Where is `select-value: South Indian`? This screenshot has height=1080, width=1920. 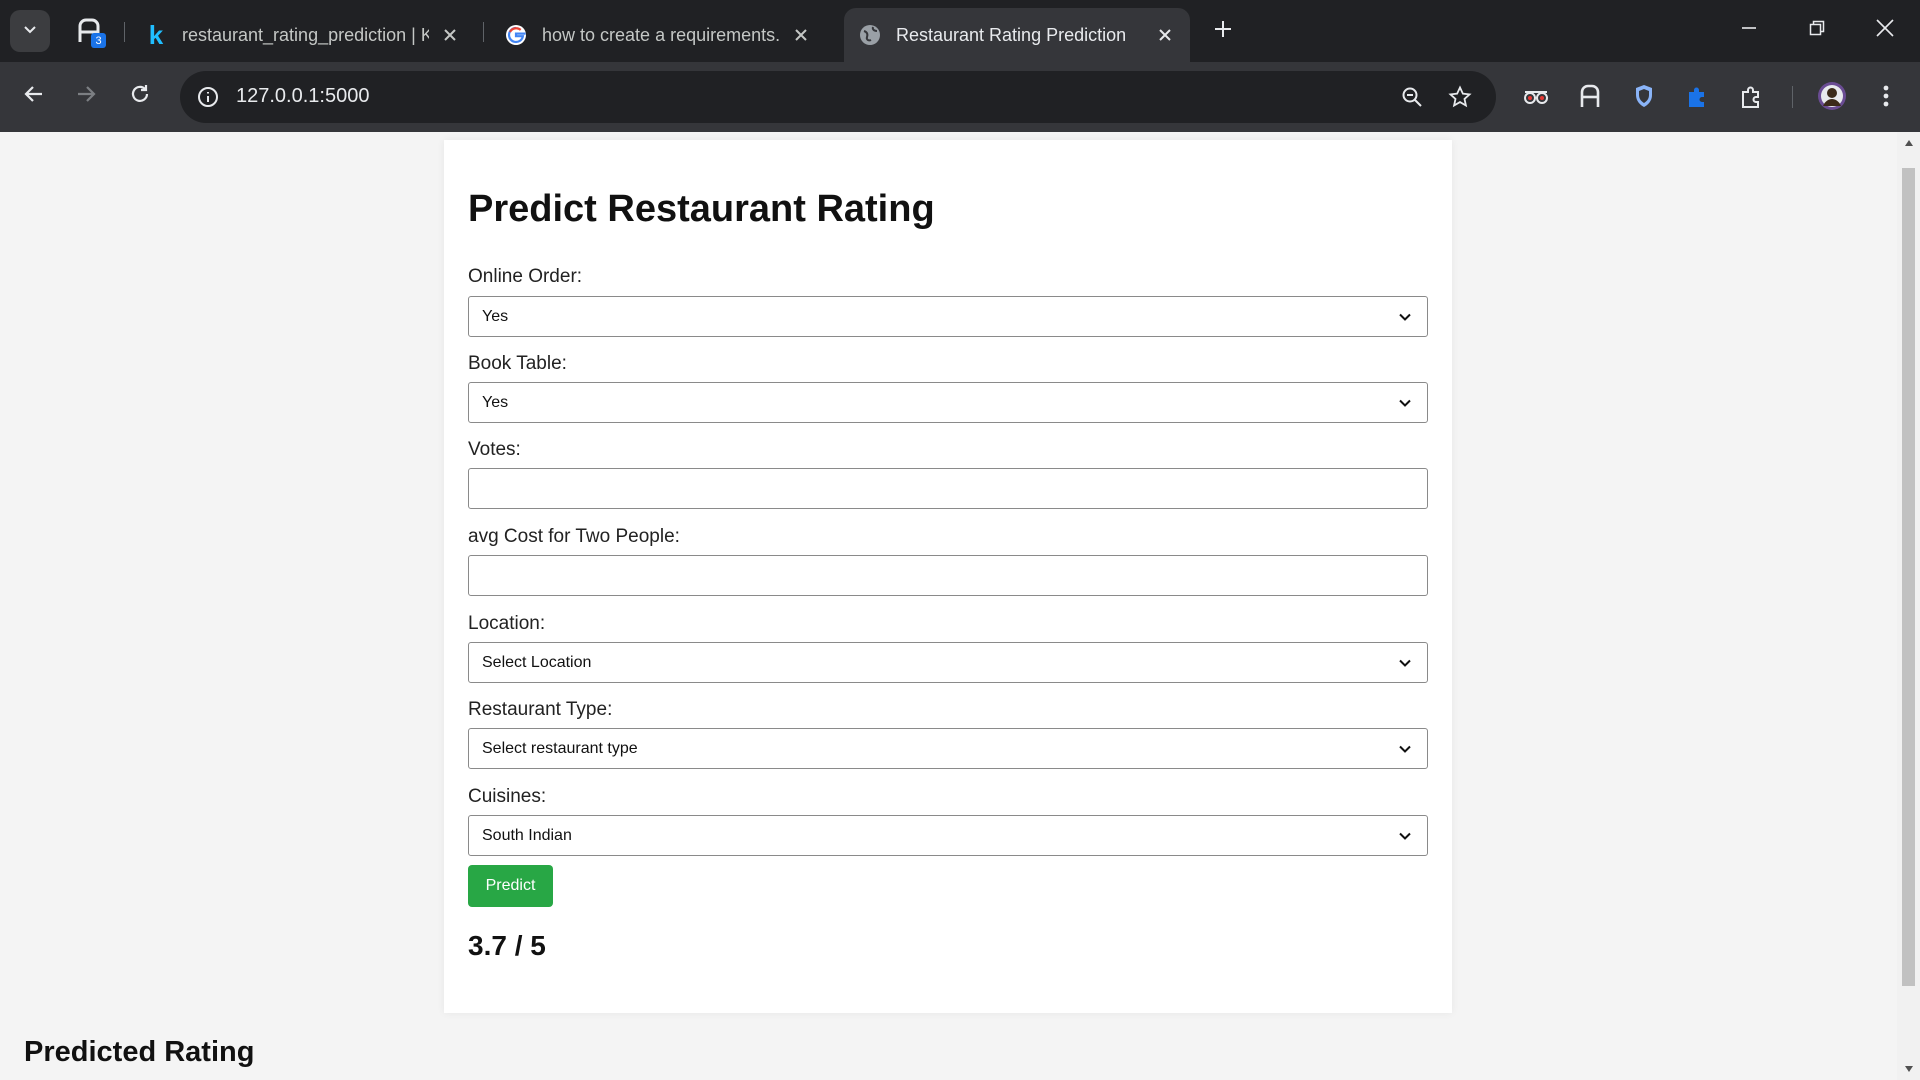
select-value: South Indian is located at coordinates (527, 835).